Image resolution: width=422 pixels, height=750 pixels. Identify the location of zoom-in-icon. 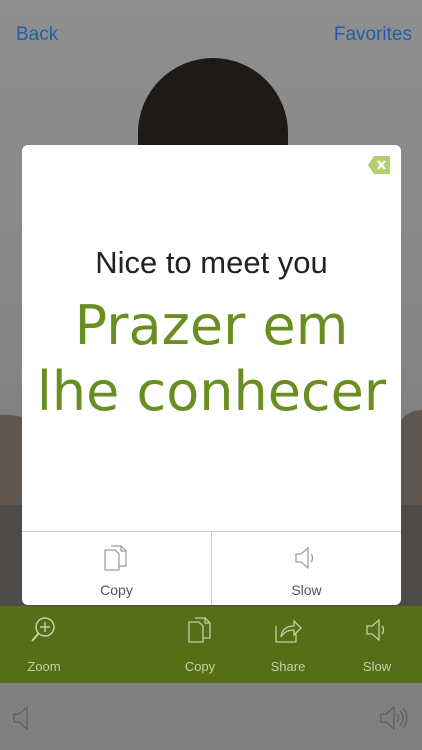
(43, 629).